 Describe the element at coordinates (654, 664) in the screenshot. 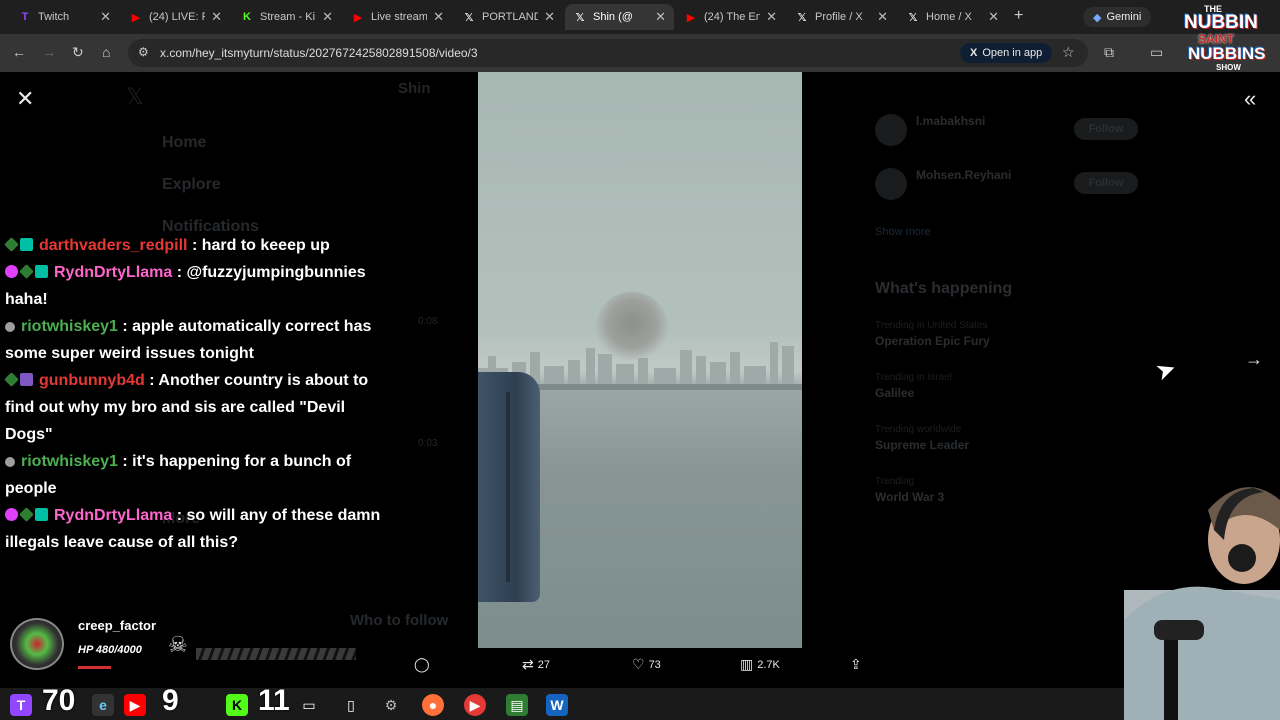

I see `like-count: 73` at that location.